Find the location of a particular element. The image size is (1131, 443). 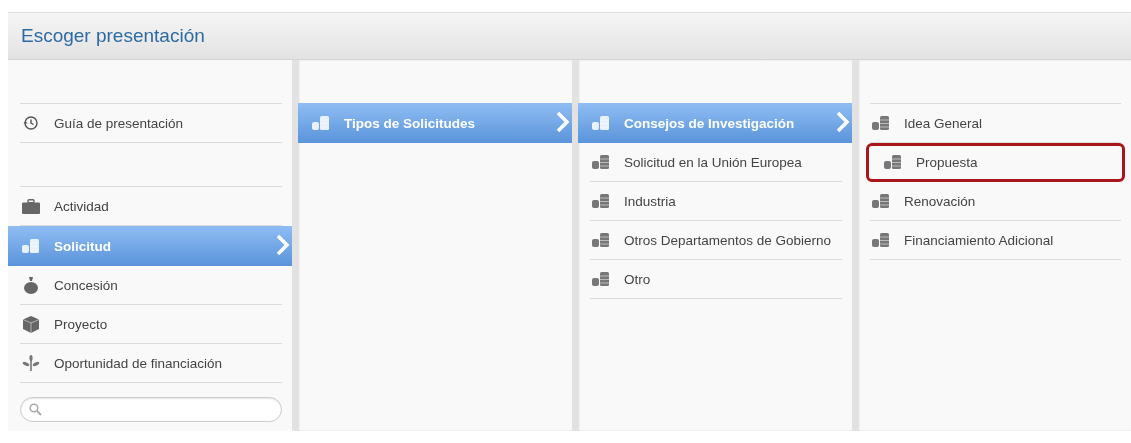

list-item: Idea General is located at coordinates (995, 123).